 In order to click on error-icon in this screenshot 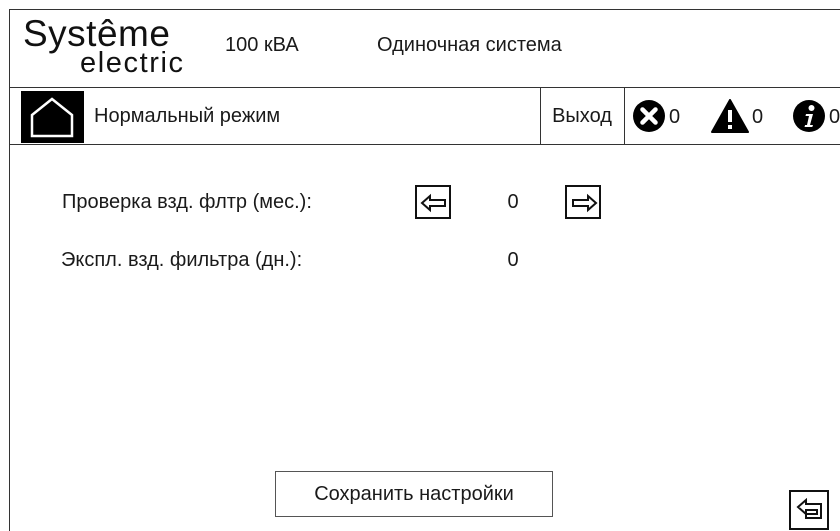, I will do `click(649, 116)`.